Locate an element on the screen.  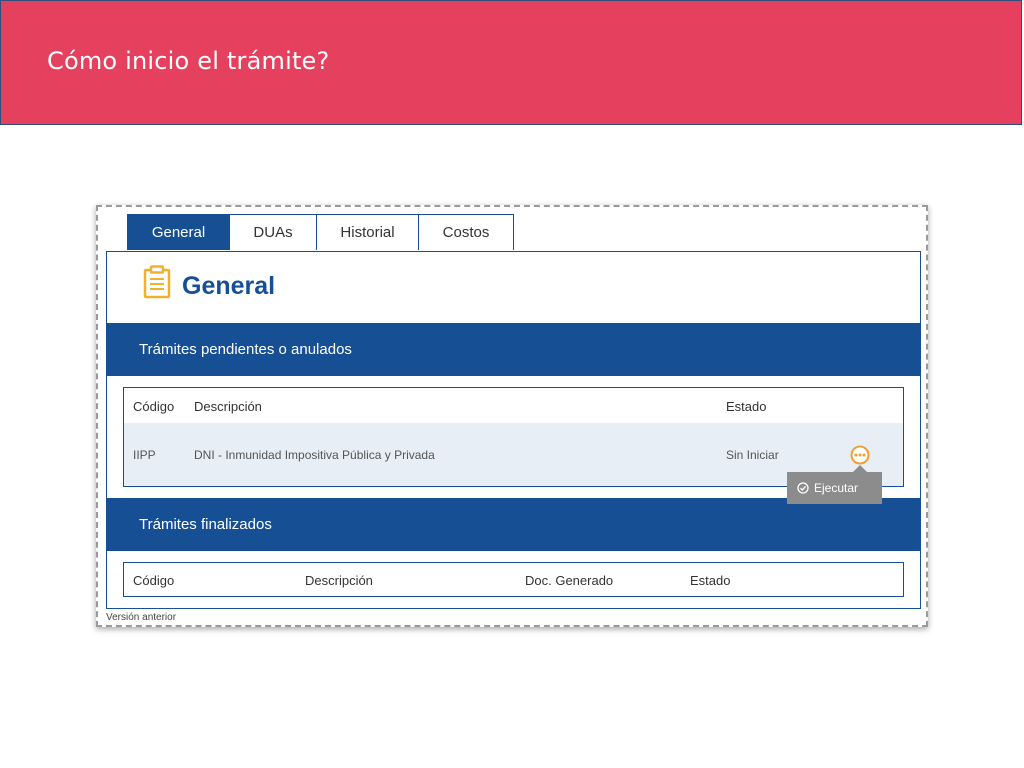
previous-version-link: Versión anterior is located at coordinates (141, 617).